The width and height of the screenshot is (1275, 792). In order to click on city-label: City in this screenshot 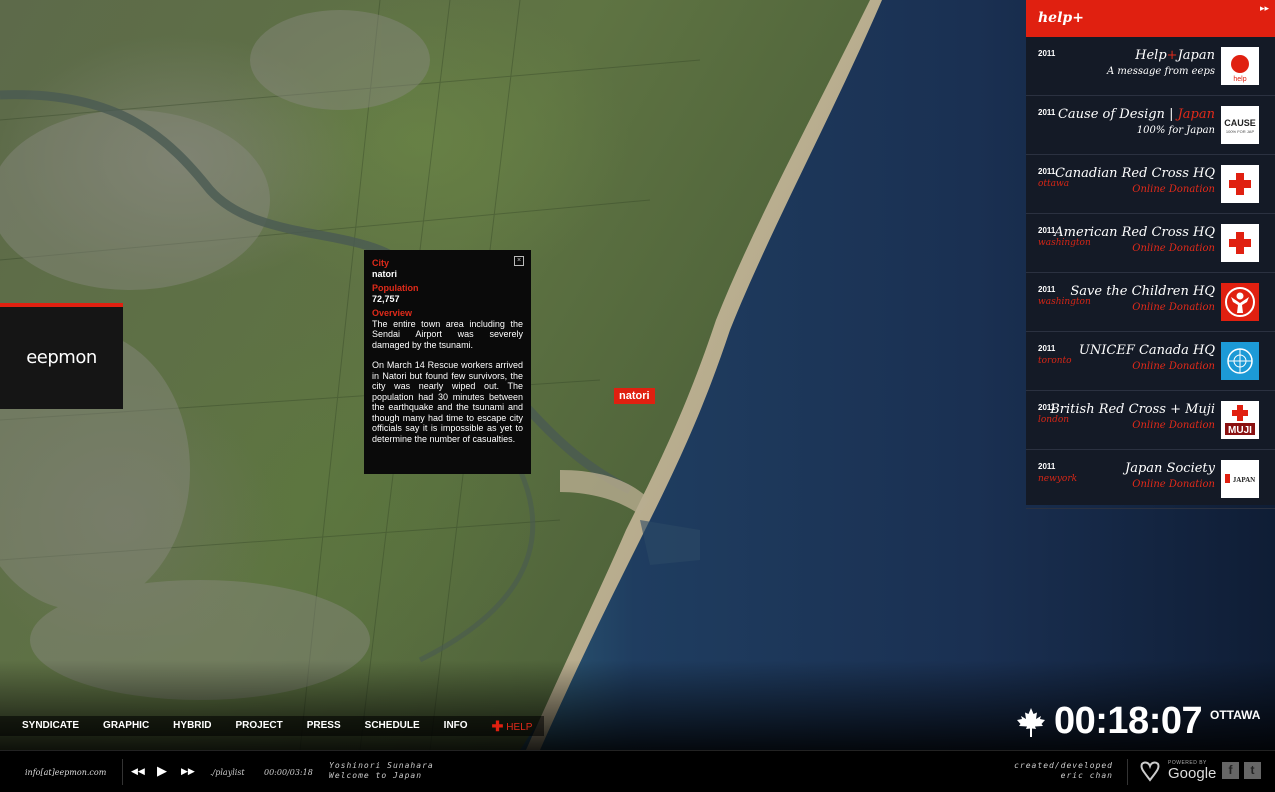, I will do `click(381, 263)`.